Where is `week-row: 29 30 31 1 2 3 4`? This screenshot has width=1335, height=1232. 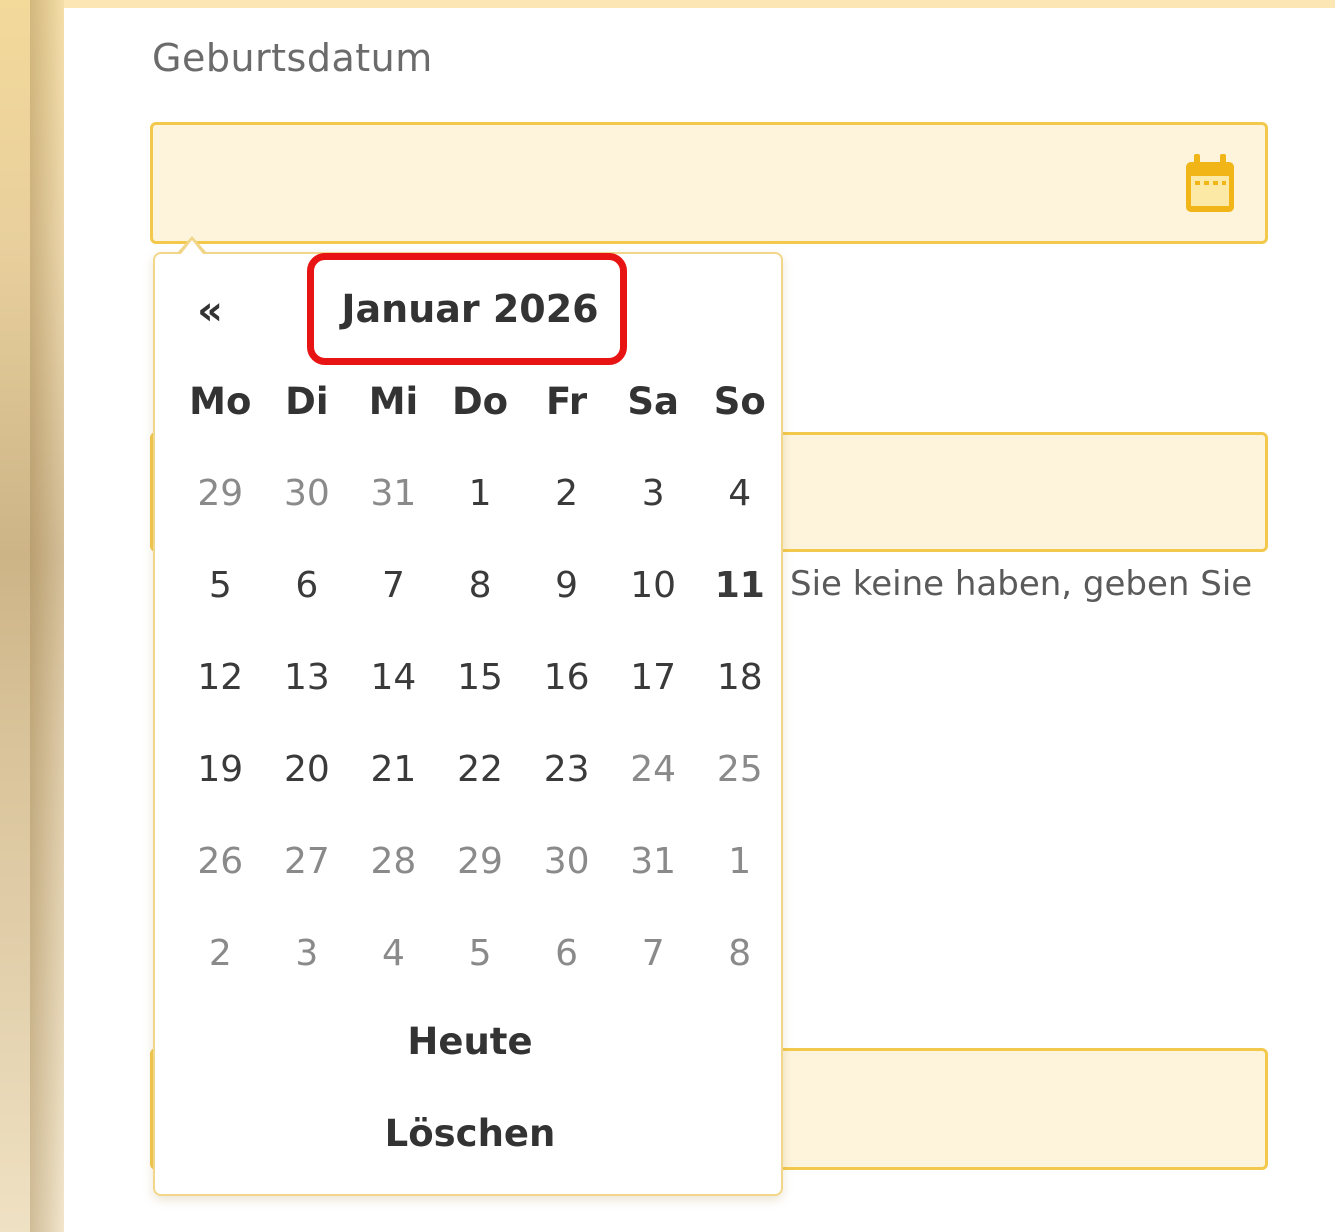 week-row: 29 30 31 1 2 3 4 is located at coordinates (480, 494).